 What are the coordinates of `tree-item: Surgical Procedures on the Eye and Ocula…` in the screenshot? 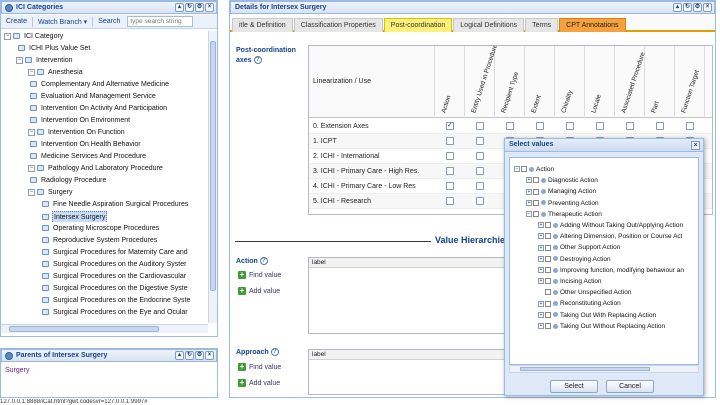 It's located at (104, 312).